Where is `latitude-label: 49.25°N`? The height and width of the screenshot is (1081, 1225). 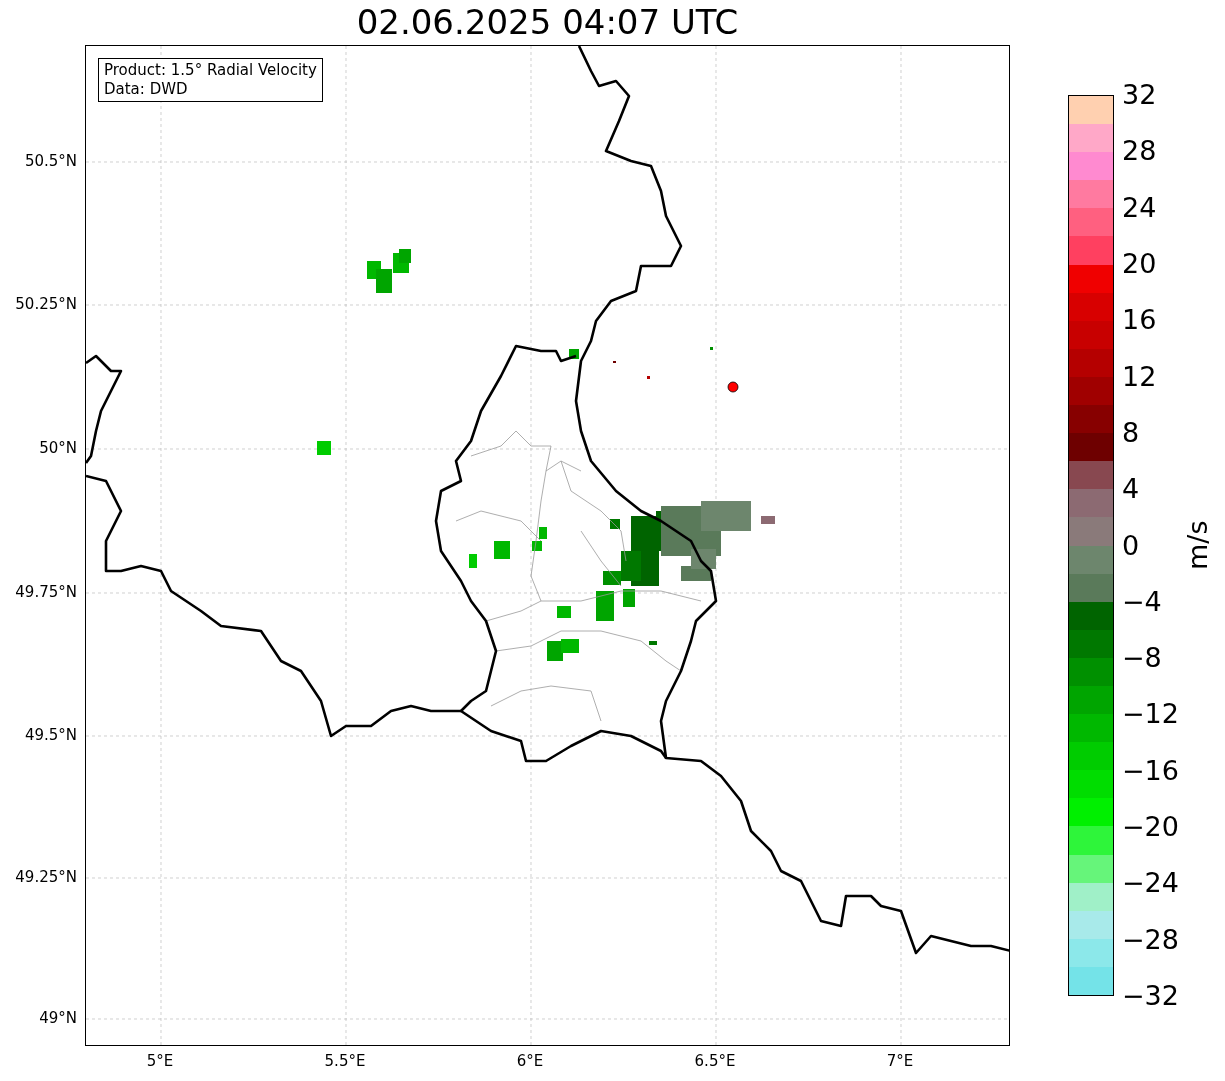 latitude-label: 49.25°N is located at coordinates (46, 877).